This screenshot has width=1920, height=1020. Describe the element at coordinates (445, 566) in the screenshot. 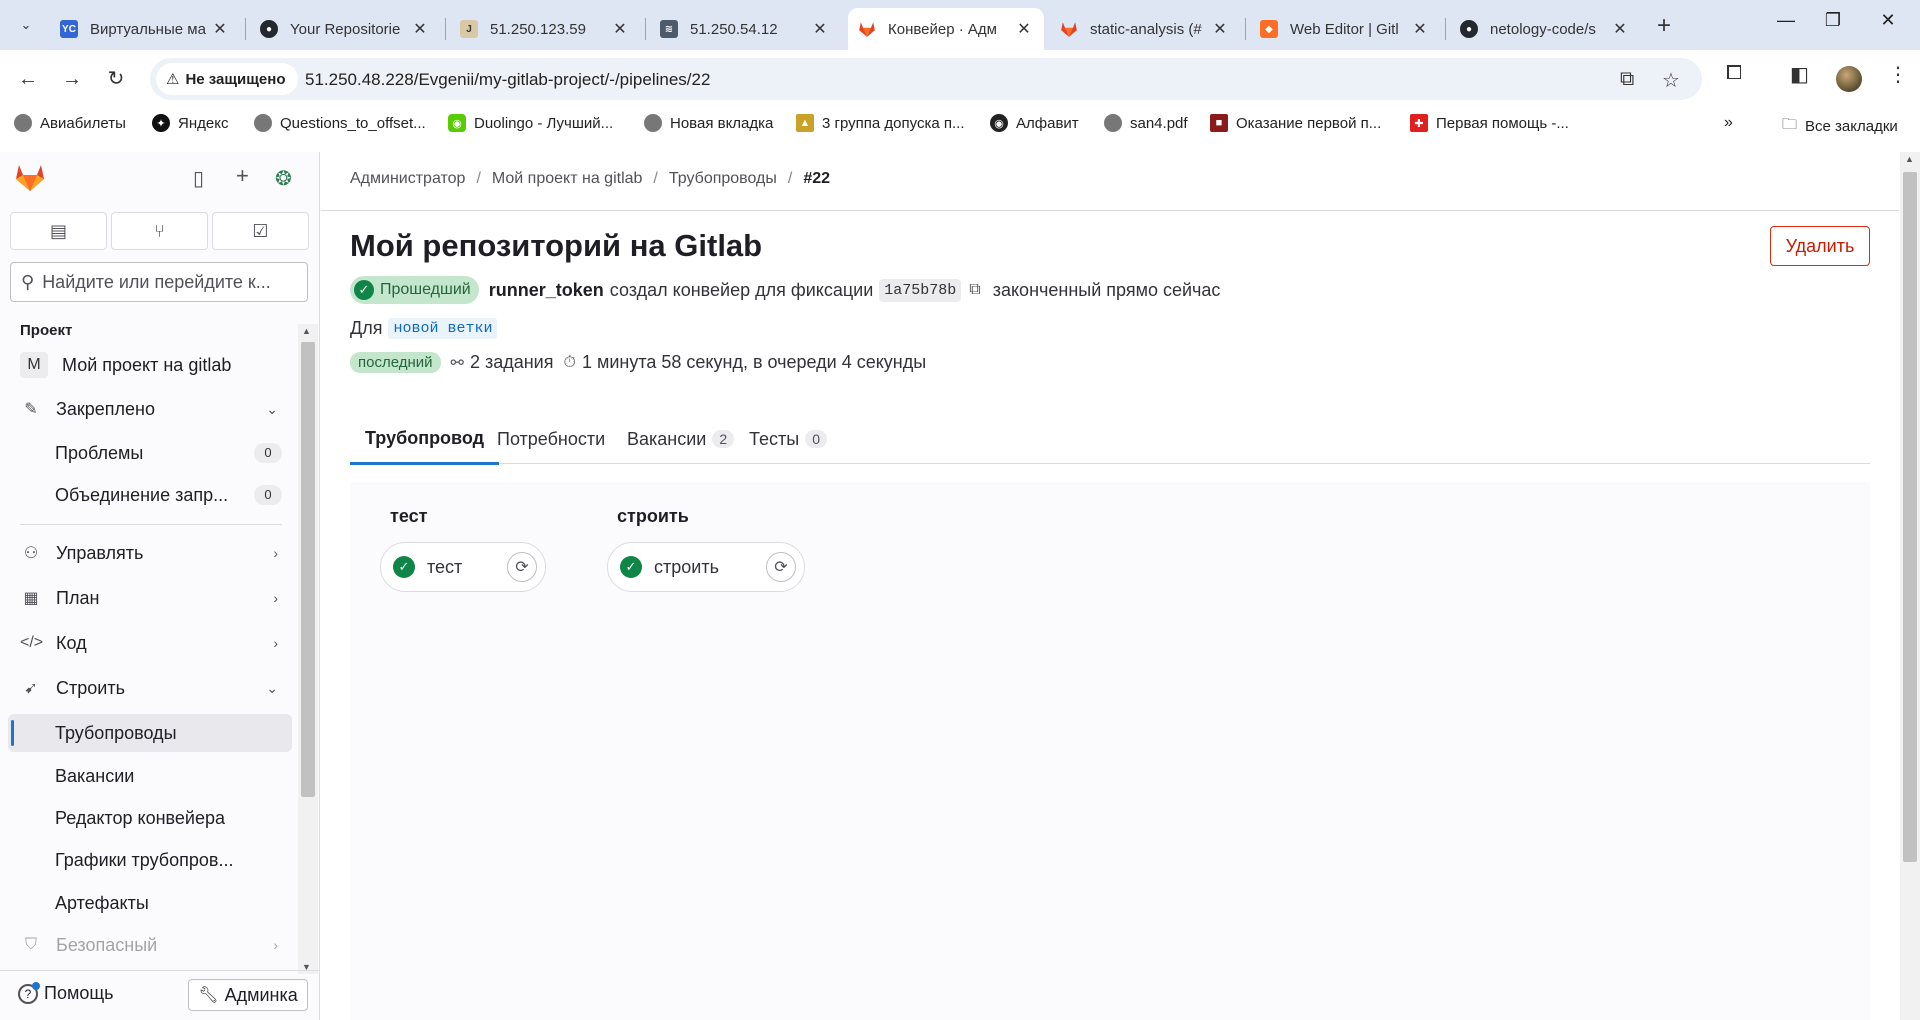

I see `job-name: тест` at that location.